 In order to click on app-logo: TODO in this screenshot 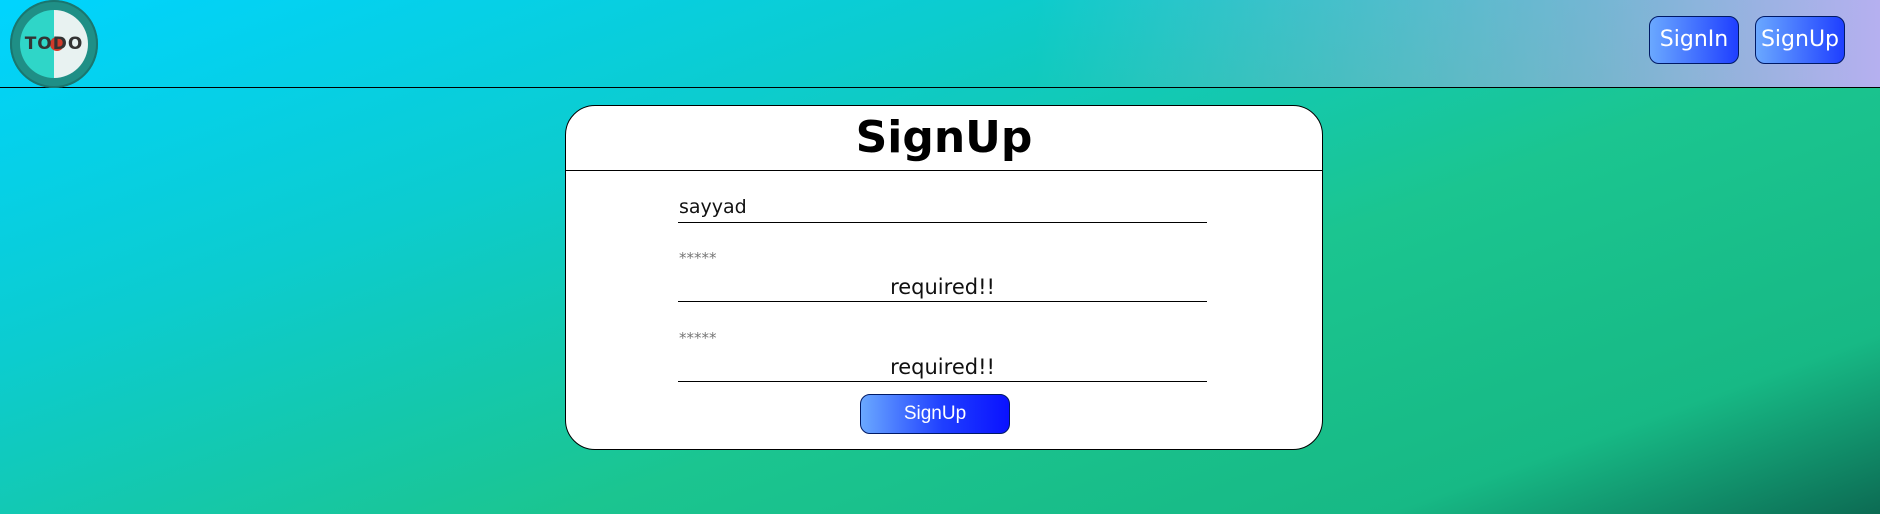, I will do `click(54, 44)`.